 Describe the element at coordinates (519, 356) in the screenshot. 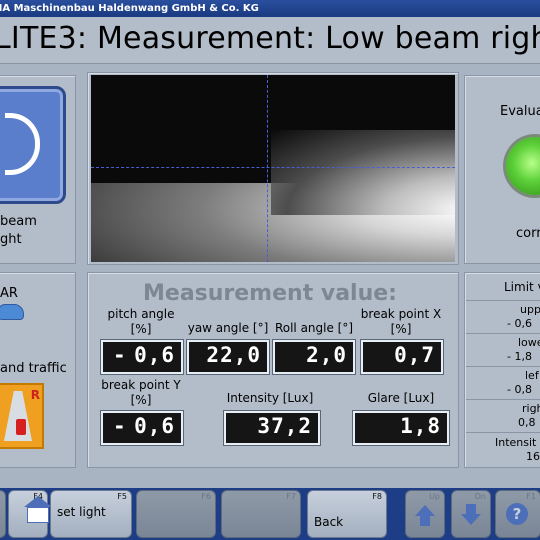

I see `limit-lower-value: - 1,8` at that location.